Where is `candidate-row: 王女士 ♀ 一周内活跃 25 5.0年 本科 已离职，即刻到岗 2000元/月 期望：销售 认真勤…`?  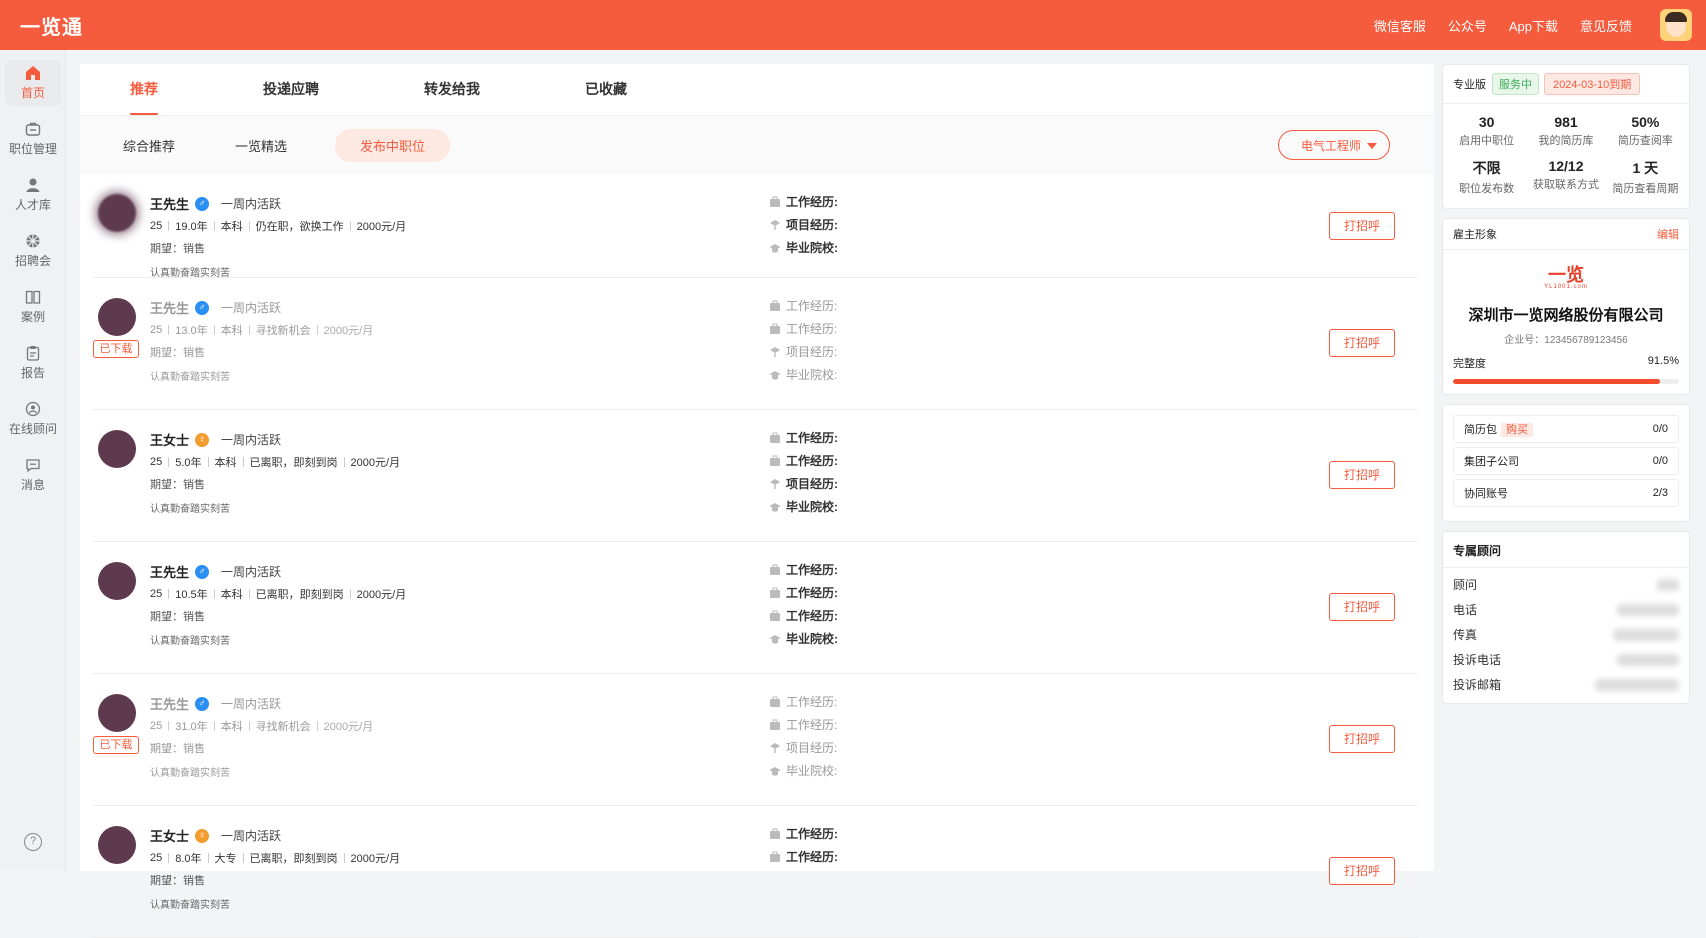
candidate-row: 王女士 ♀ 一周内活跃 25 5.0年 本科 已离职，即刻到岗 2000元/月 期望：销售 认真勤… is located at coordinates (755, 476).